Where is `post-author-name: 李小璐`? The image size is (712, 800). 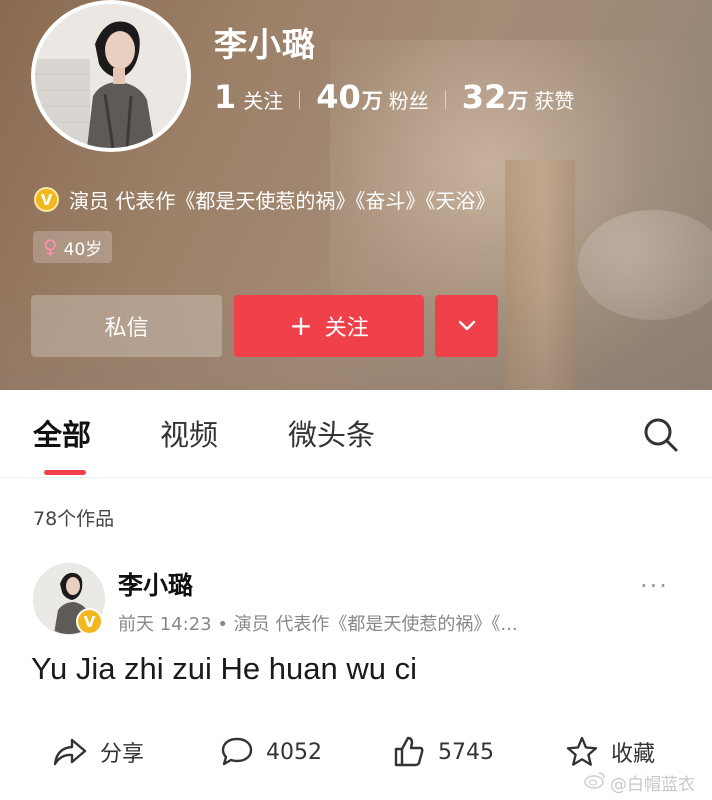
post-author-name: 李小璐 is located at coordinates (155, 584).